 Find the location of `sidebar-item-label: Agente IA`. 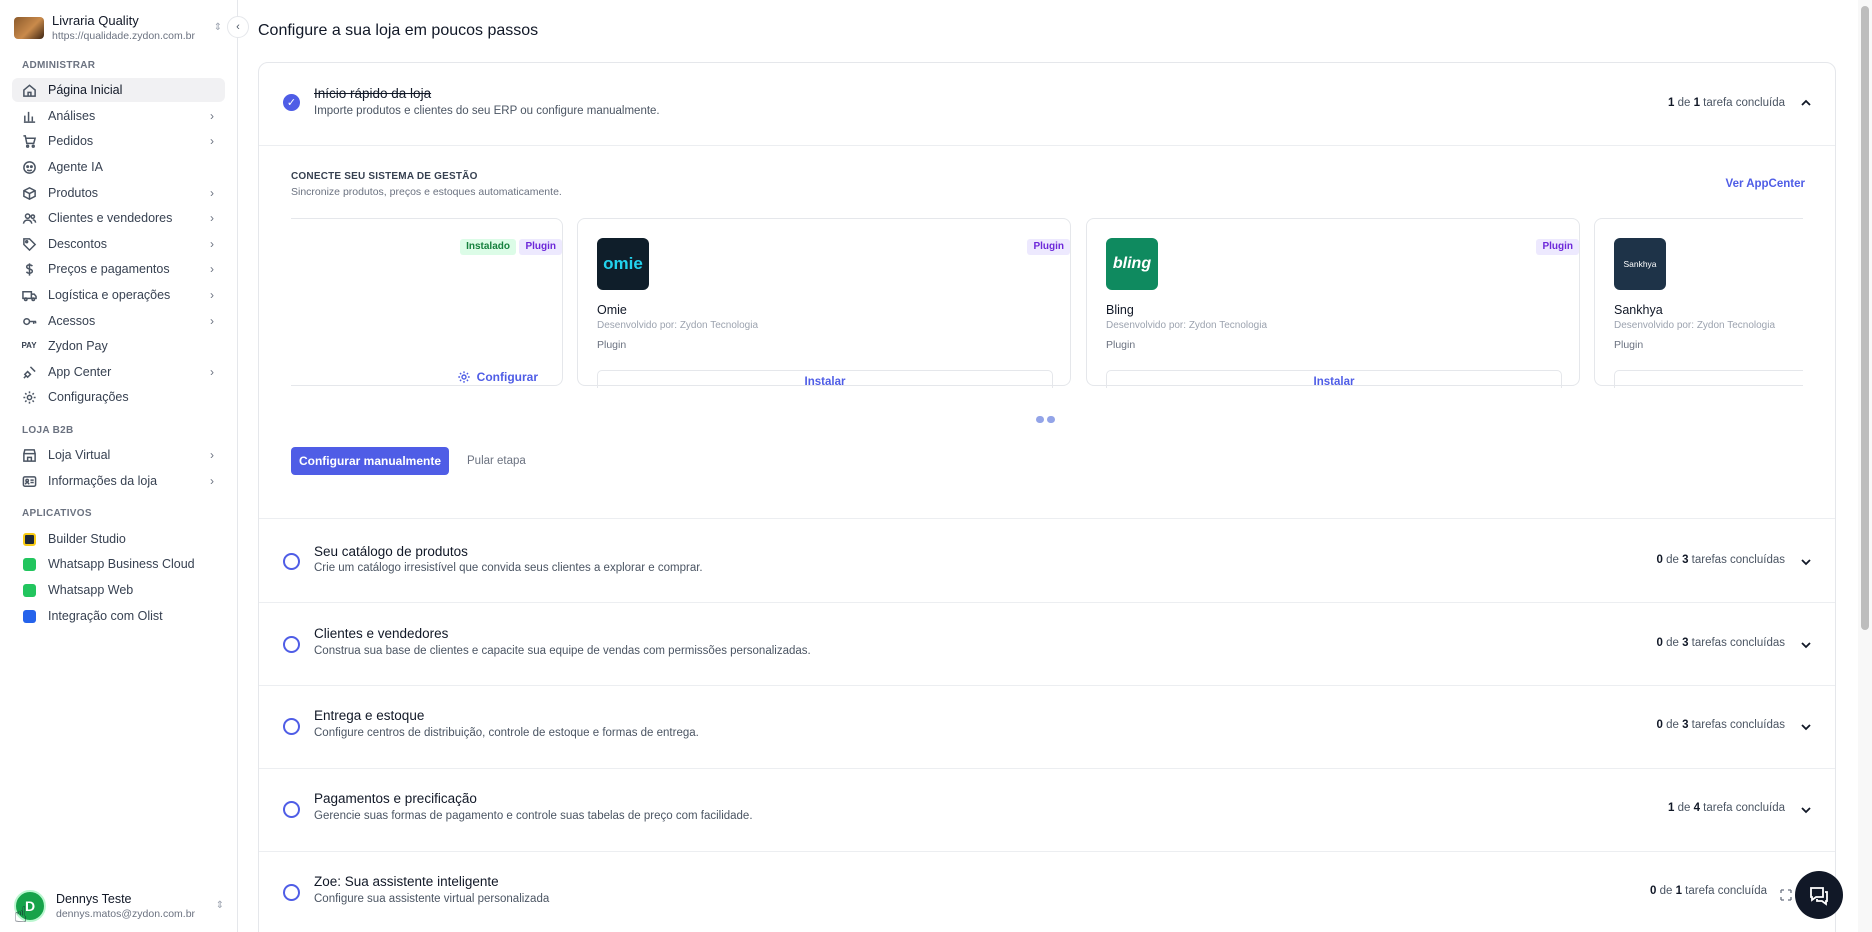

sidebar-item-label: Agente IA is located at coordinates (75, 167).